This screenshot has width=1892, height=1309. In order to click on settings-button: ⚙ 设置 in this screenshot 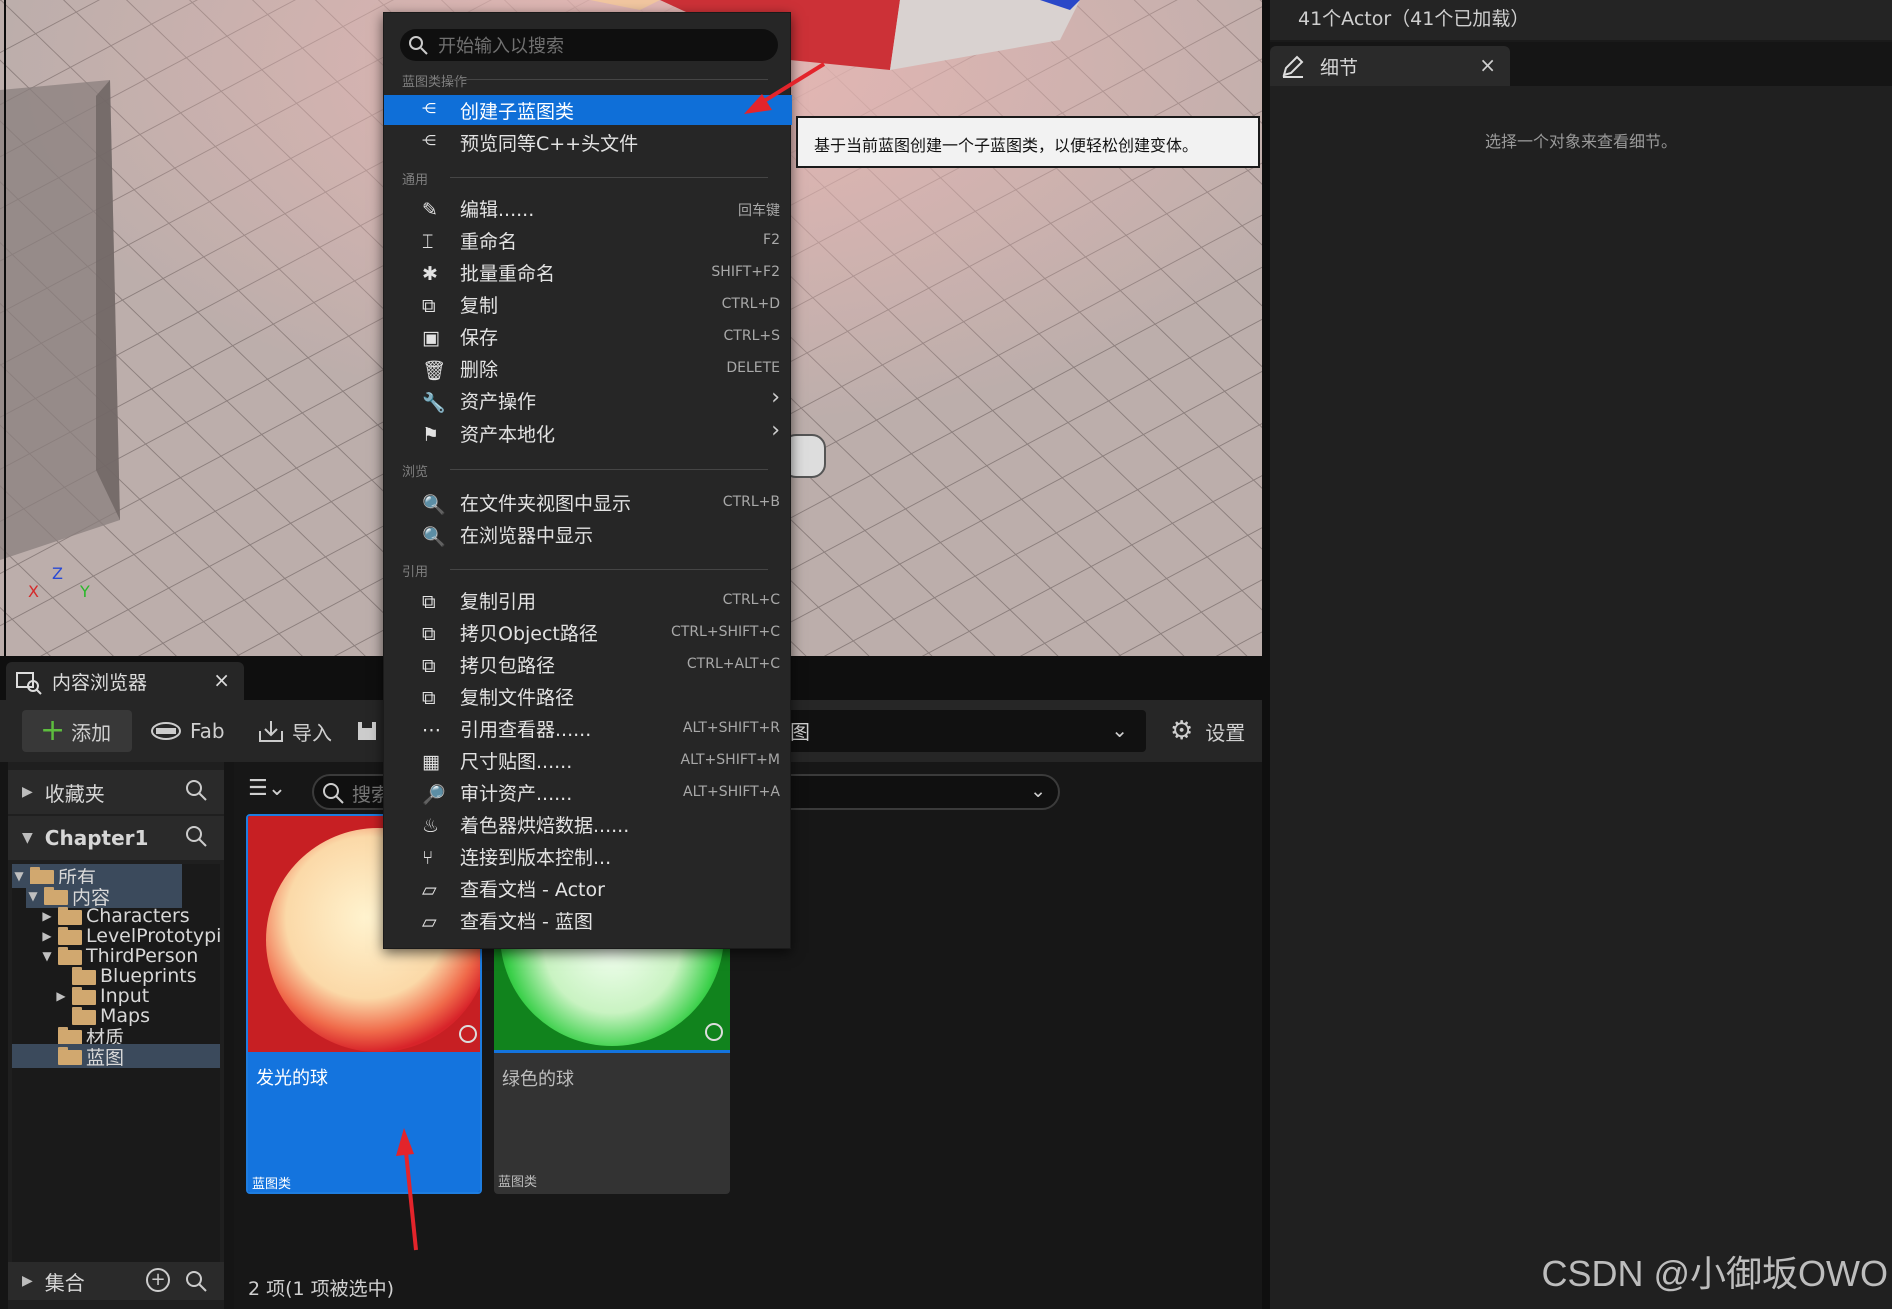, I will do `click(1207, 731)`.